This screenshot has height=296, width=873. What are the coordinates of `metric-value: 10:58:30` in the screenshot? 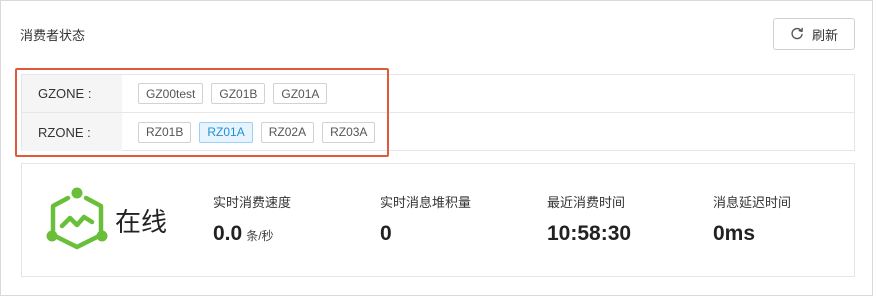 It's located at (589, 233).